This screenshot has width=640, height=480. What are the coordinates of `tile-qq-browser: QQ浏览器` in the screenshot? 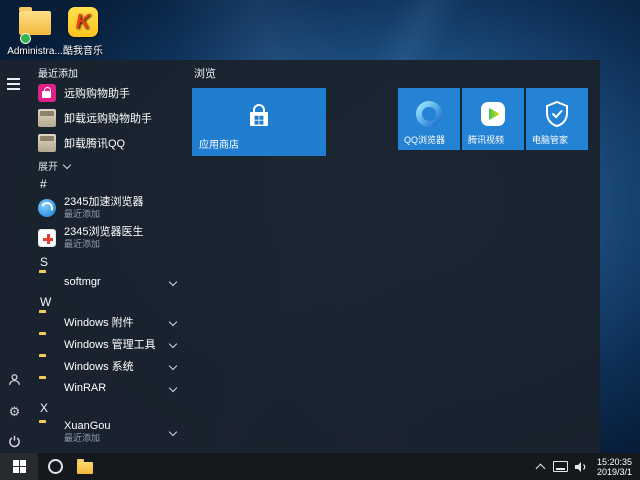 It's located at (429, 119).